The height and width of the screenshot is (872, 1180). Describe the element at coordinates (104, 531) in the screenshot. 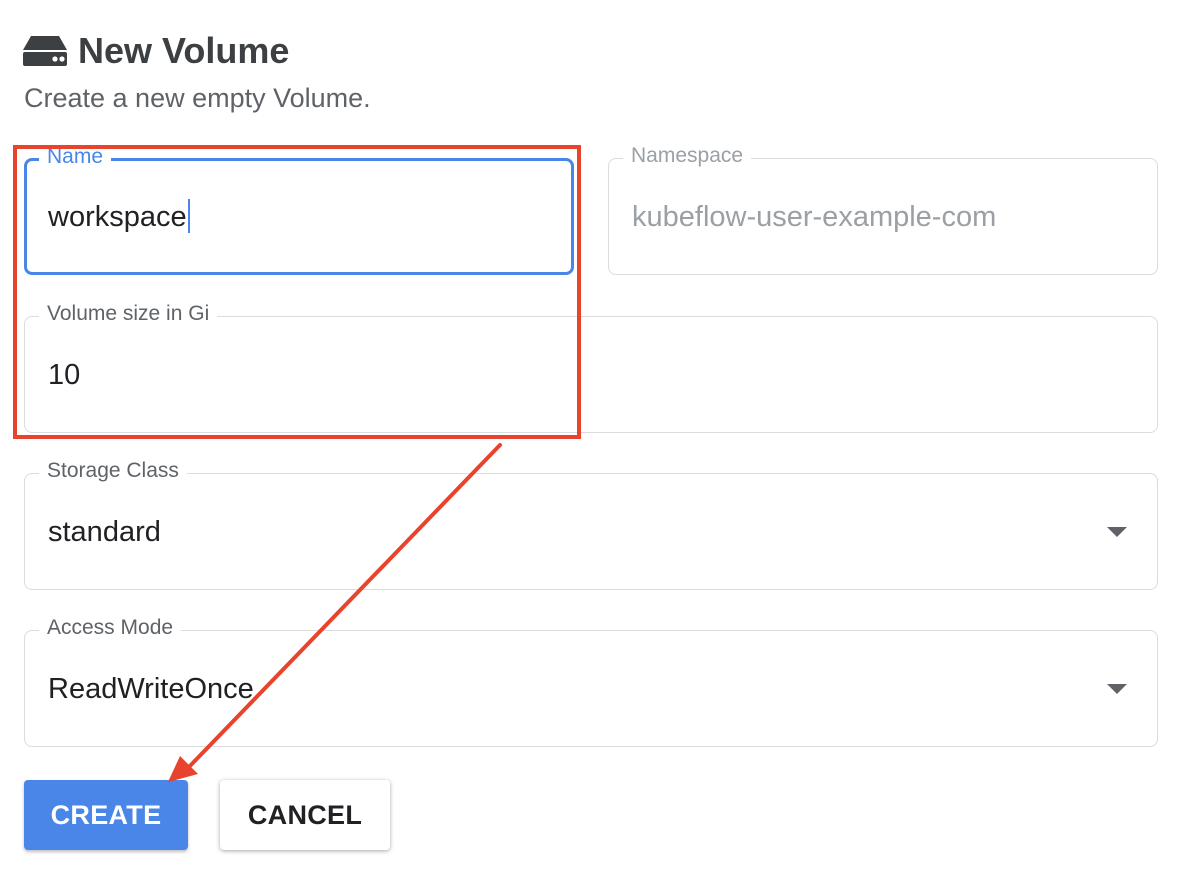

I see `storage-class-value: standard` at that location.